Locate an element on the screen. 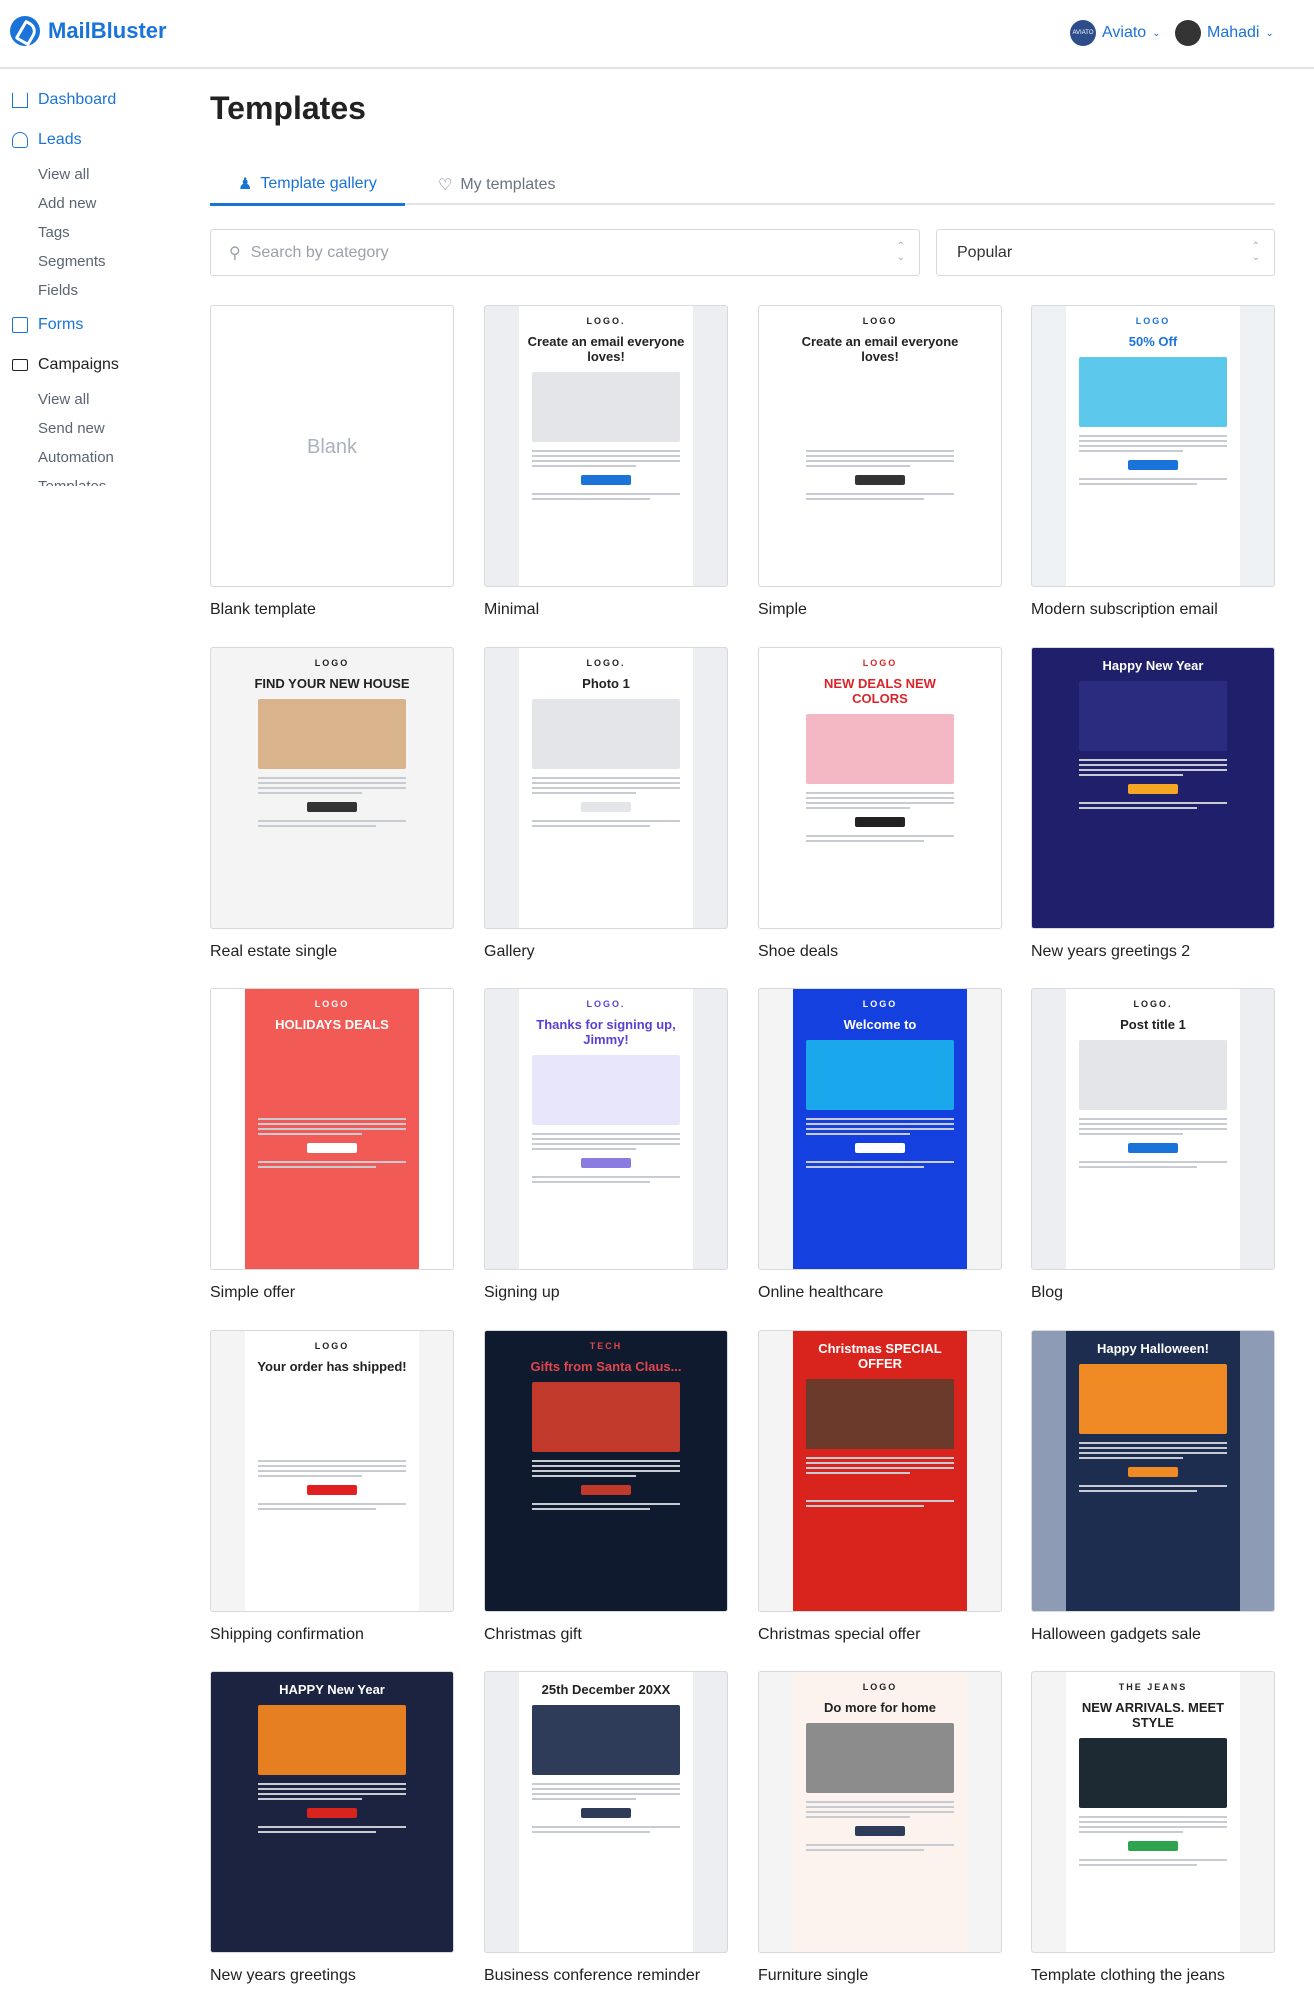 This screenshot has width=1314, height=2004. preview-headline: Photo 1 is located at coordinates (606, 683).